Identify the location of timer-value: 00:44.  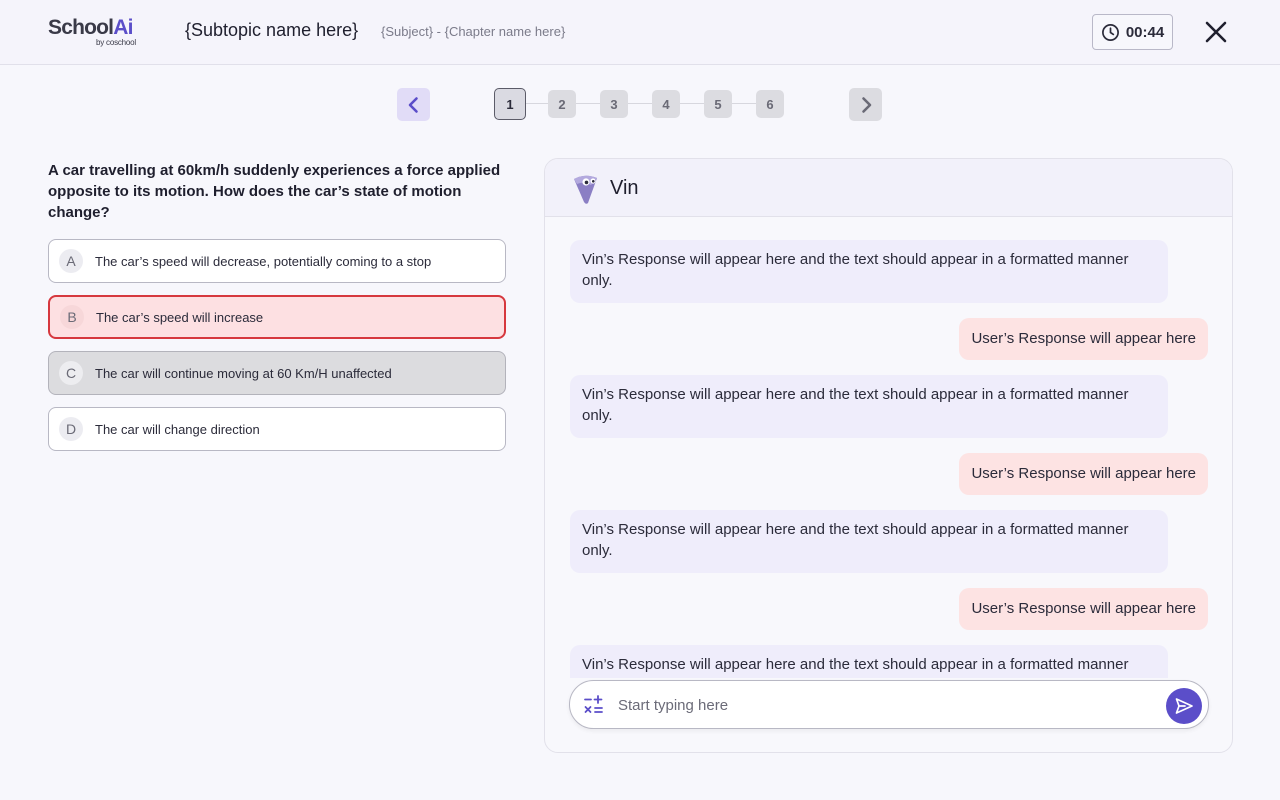
(1145, 32).